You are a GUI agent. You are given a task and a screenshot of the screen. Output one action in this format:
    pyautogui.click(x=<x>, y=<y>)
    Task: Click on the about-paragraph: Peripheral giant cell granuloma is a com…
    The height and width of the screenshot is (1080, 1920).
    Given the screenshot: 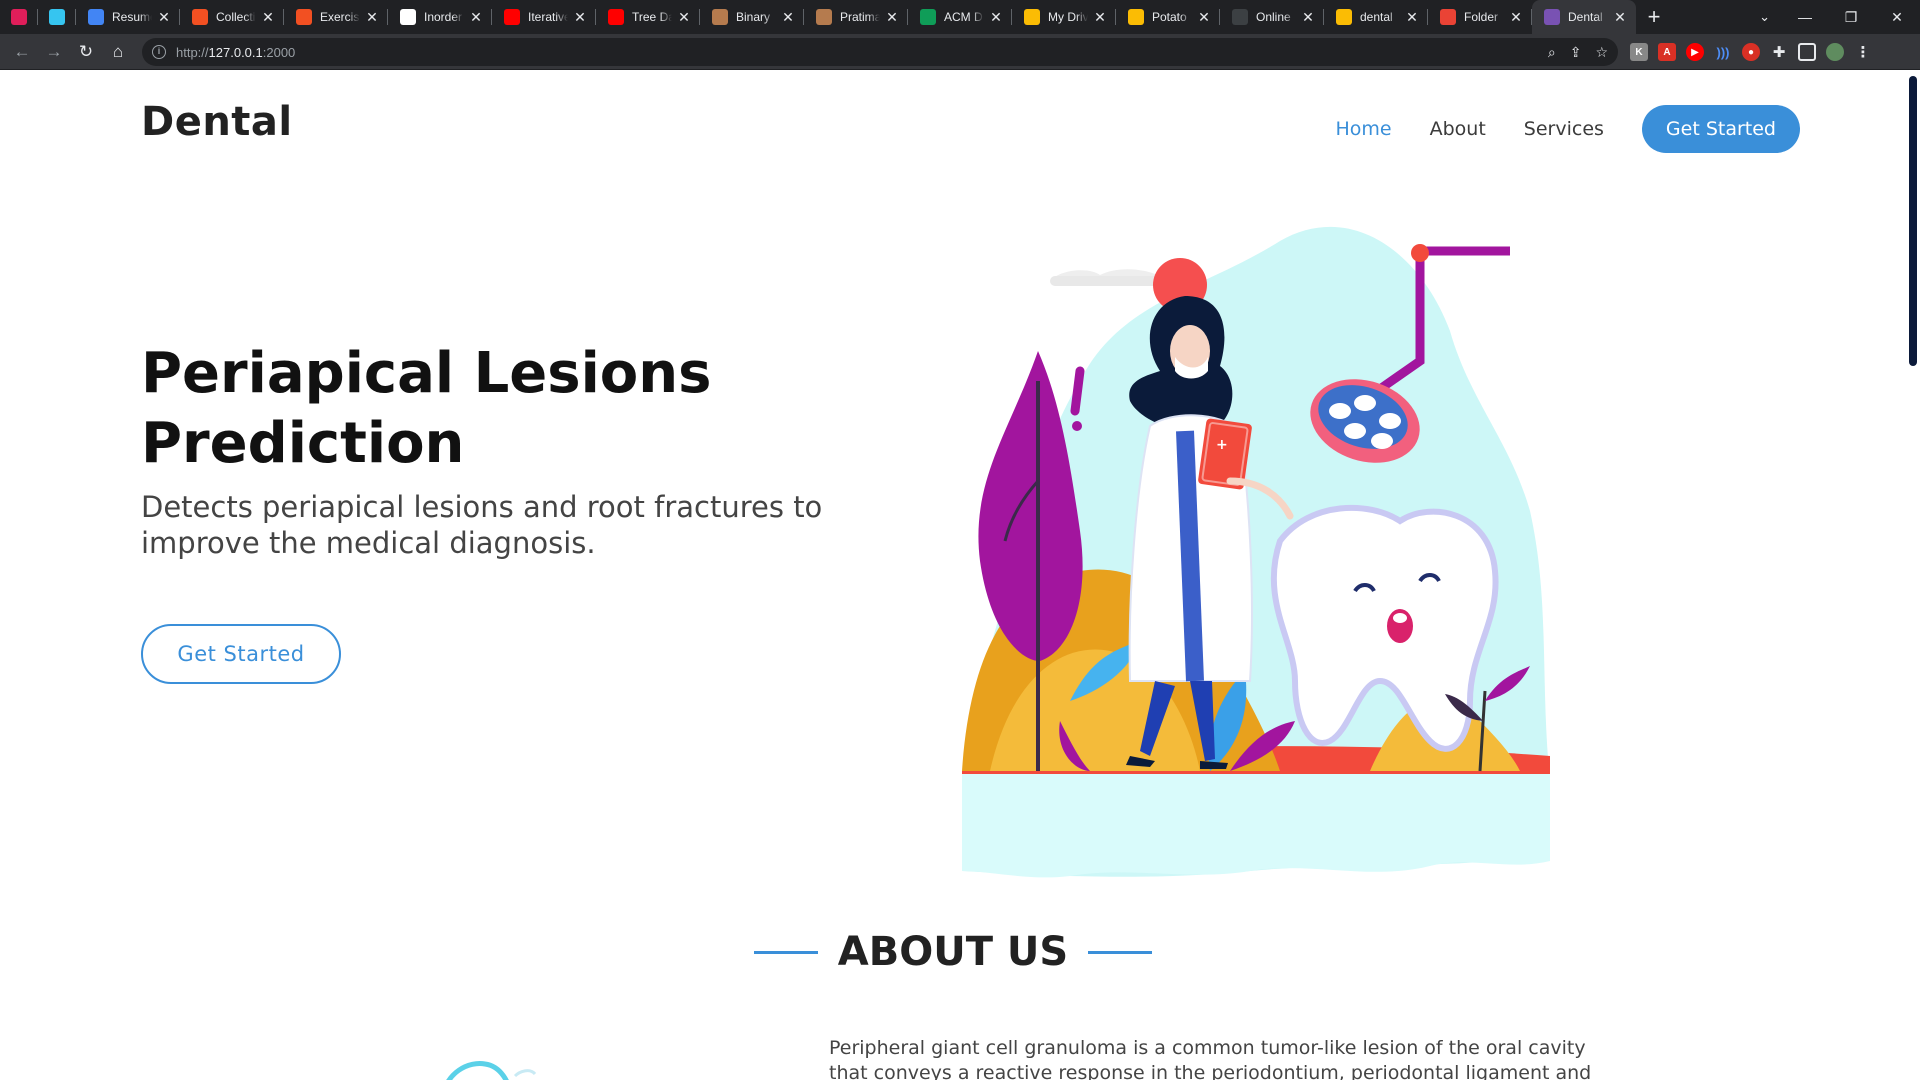 What is the action you would take?
    pyautogui.click(x=1210, y=1058)
    